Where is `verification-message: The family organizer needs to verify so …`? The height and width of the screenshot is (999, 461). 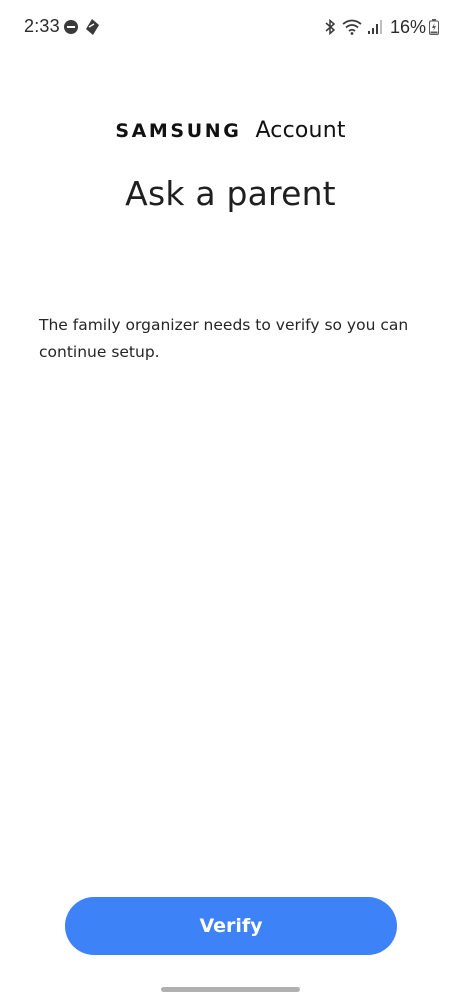 verification-message: The family organizer needs to verify so … is located at coordinates (224, 338).